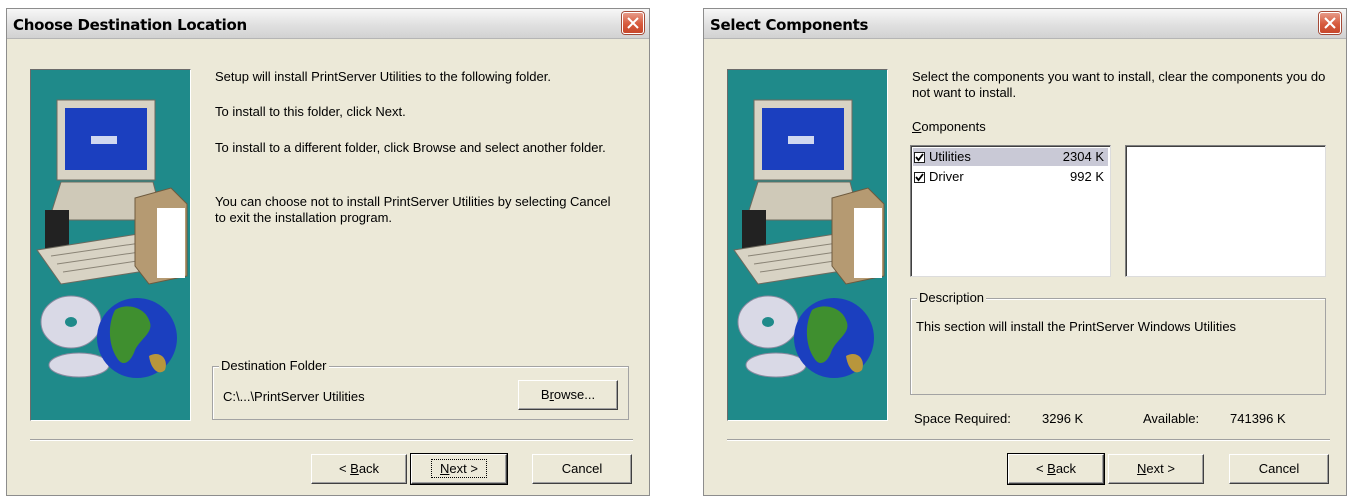 Image resolution: width=1354 pixels, height=498 pixels. Describe the element at coordinates (1063, 418) in the screenshot. I see `space-required-value: 3296 K` at that location.